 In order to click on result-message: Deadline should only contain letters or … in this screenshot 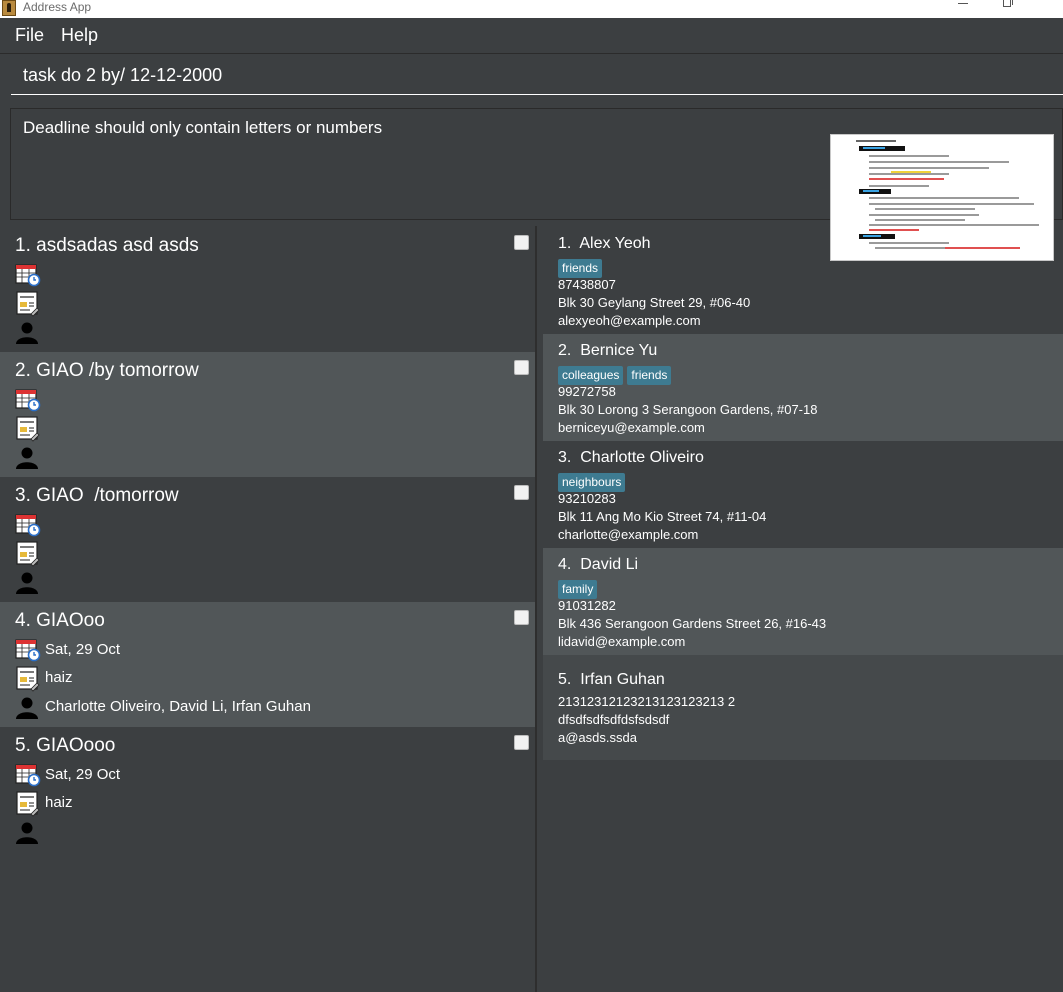, I will do `click(203, 127)`.